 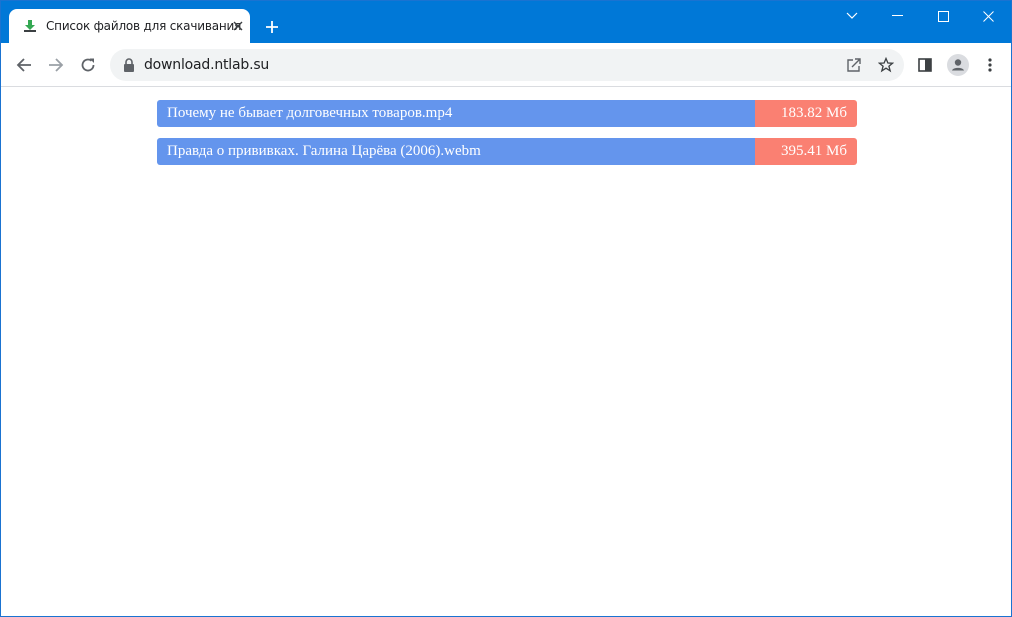 I want to click on url-text: download.ntlab.su, so click(x=206, y=65).